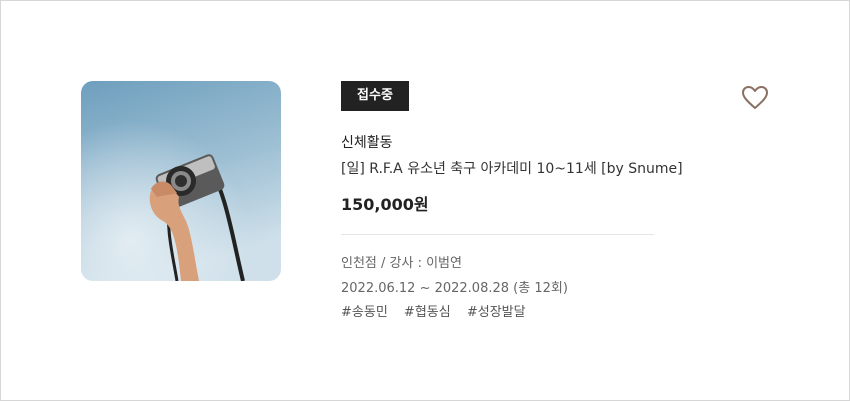  I want to click on tag: #송동민, so click(364, 312).